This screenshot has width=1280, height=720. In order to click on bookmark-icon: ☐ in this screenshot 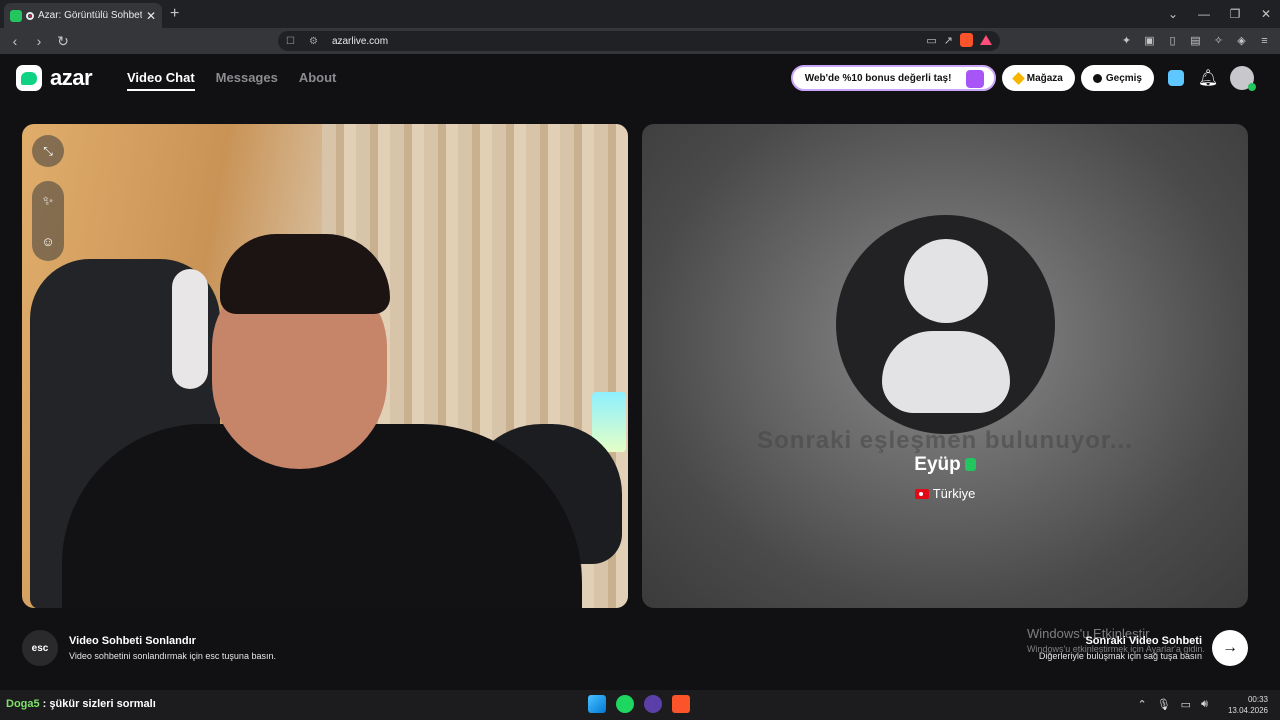, I will do `click(290, 41)`.